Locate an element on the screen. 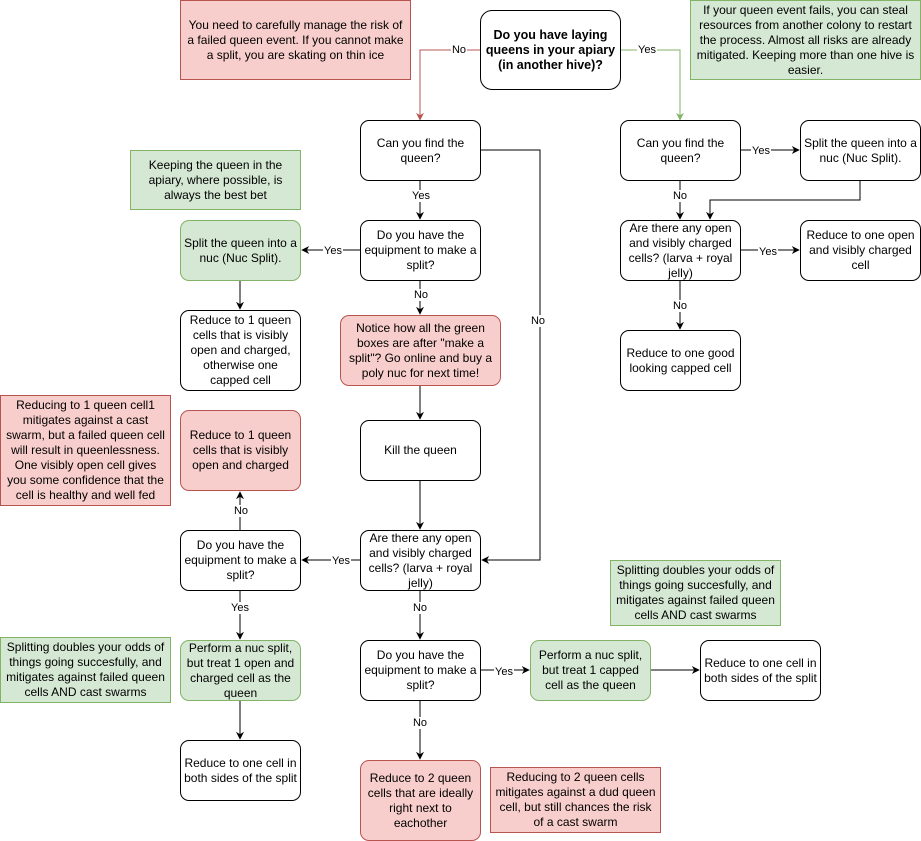 The image size is (921, 841). label-l-find-no: No is located at coordinates (538, 321).